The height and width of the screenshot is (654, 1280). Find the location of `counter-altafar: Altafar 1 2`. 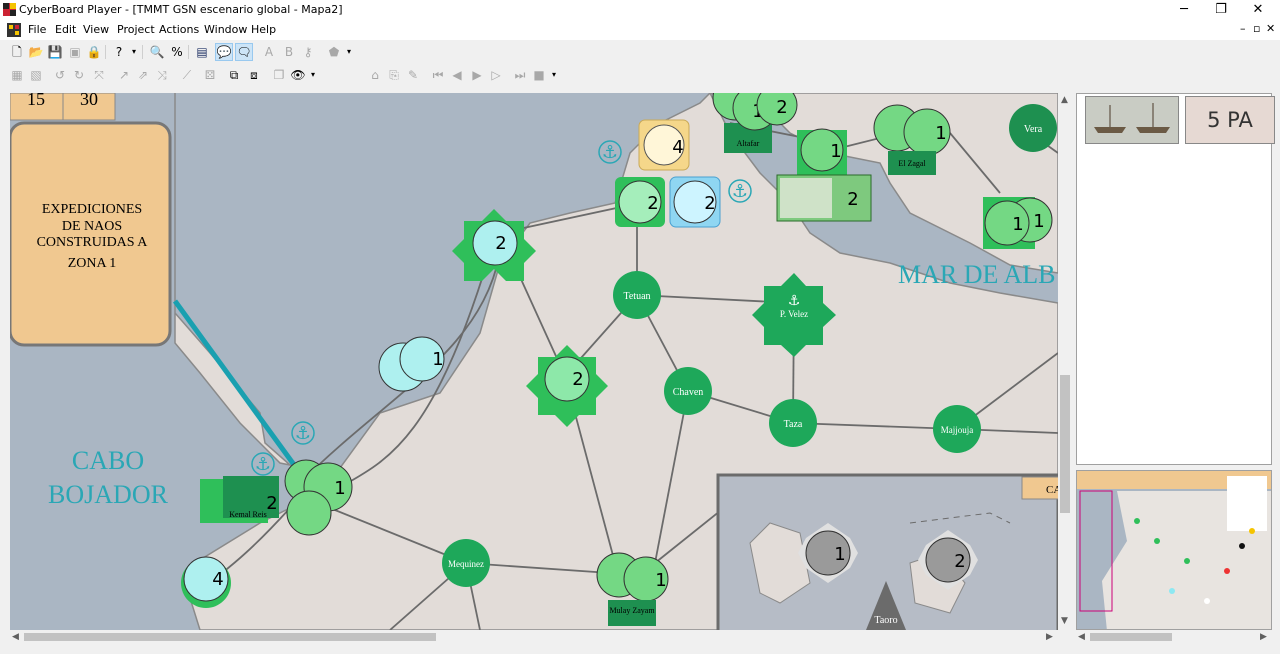

counter-altafar: Altafar 1 2 is located at coordinates (755, 123).